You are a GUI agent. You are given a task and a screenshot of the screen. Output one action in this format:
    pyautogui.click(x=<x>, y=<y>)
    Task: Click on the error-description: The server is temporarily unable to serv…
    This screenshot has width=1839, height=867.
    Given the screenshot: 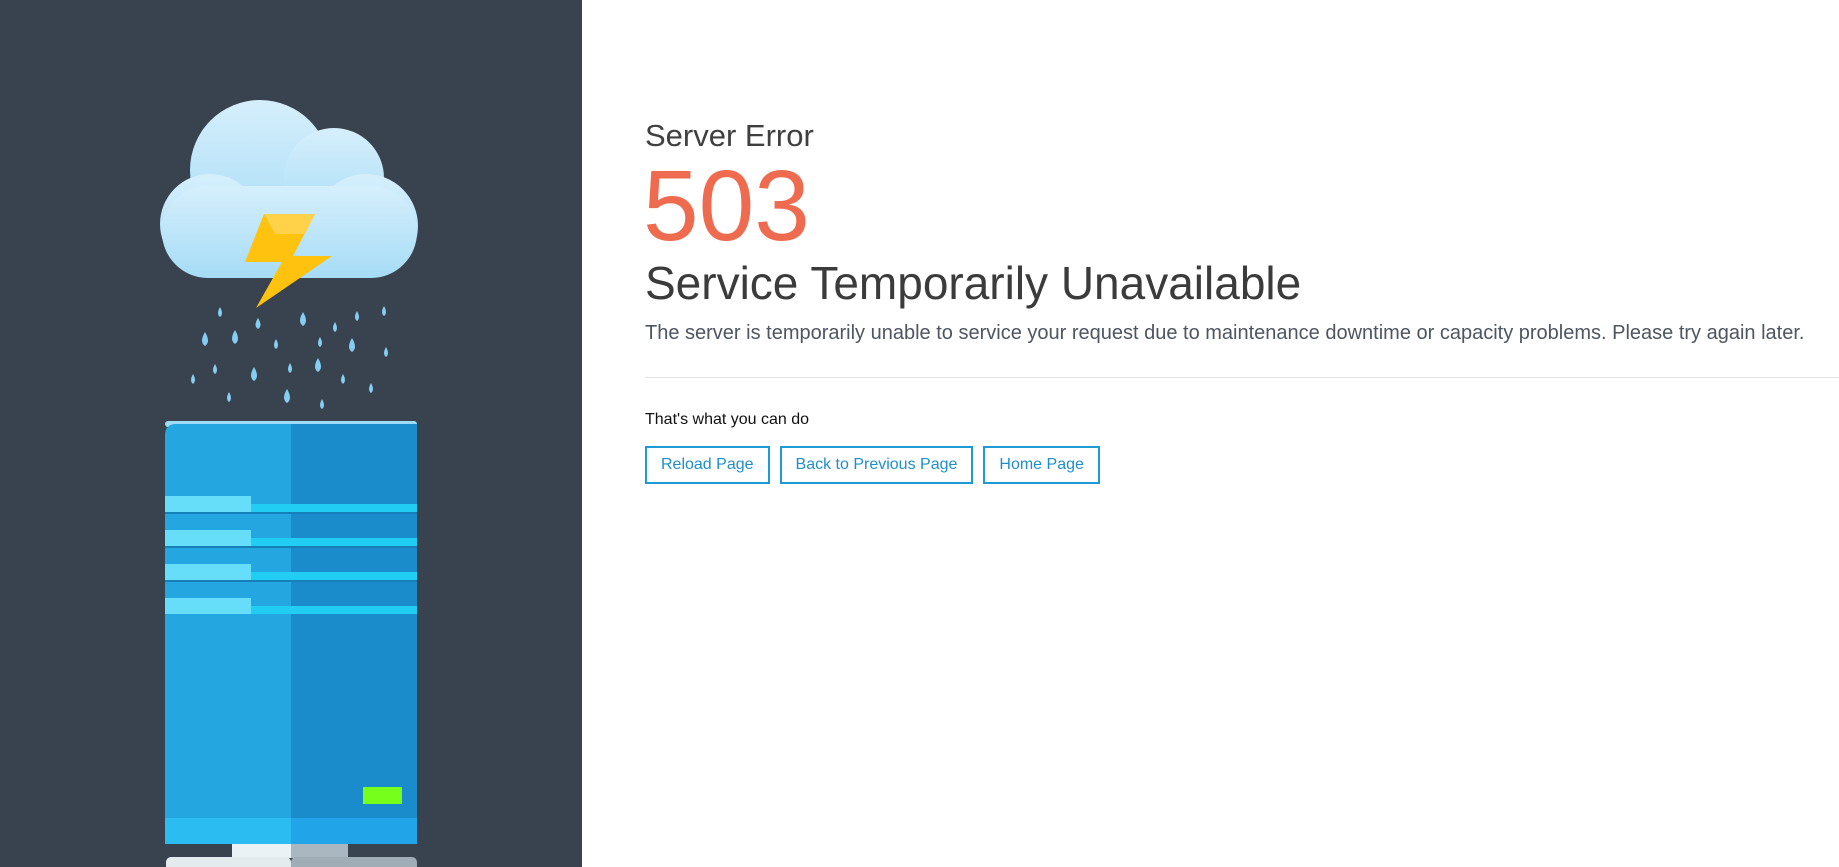 What is the action you would take?
    pyautogui.click(x=1225, y=333)
    